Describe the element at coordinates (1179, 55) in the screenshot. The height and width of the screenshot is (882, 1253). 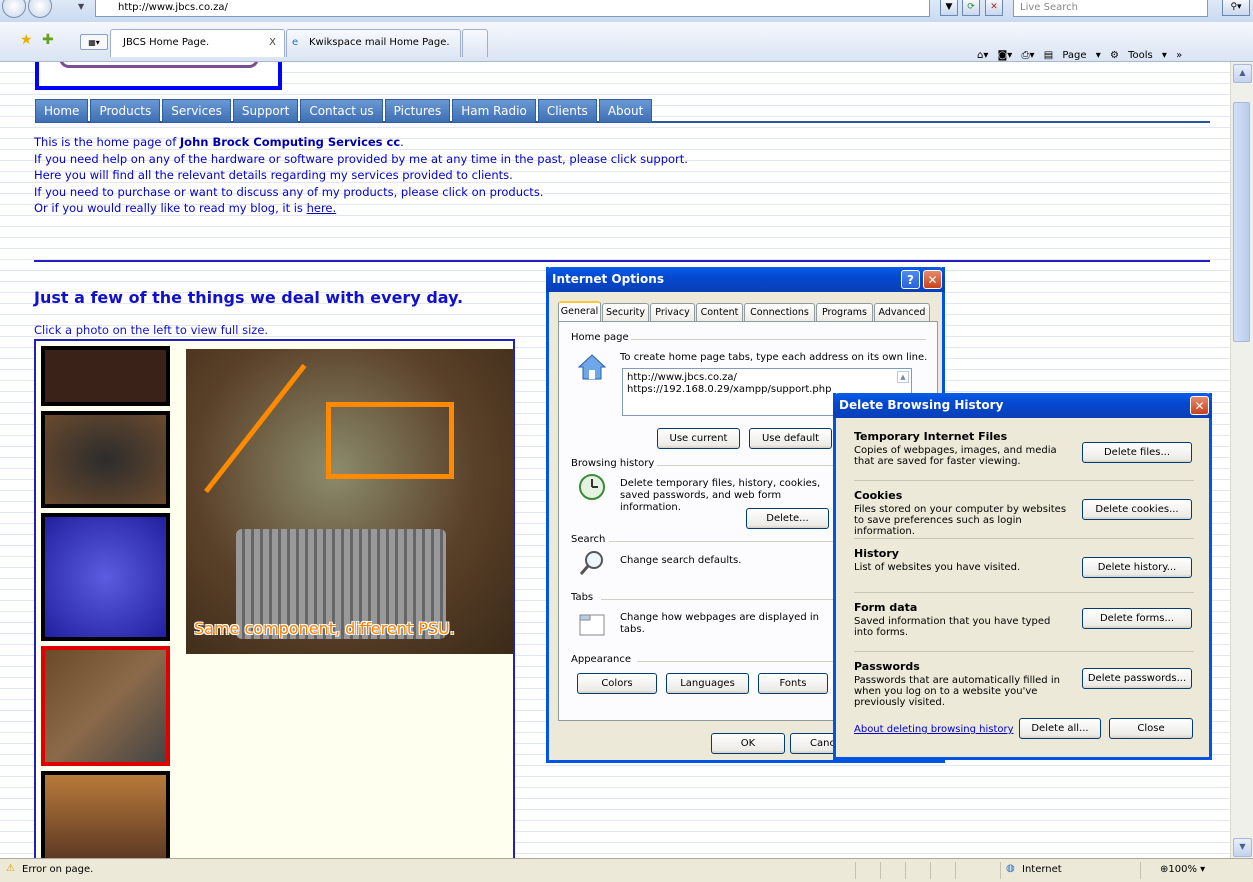
I see `chevron-more-icon: »` at that location.